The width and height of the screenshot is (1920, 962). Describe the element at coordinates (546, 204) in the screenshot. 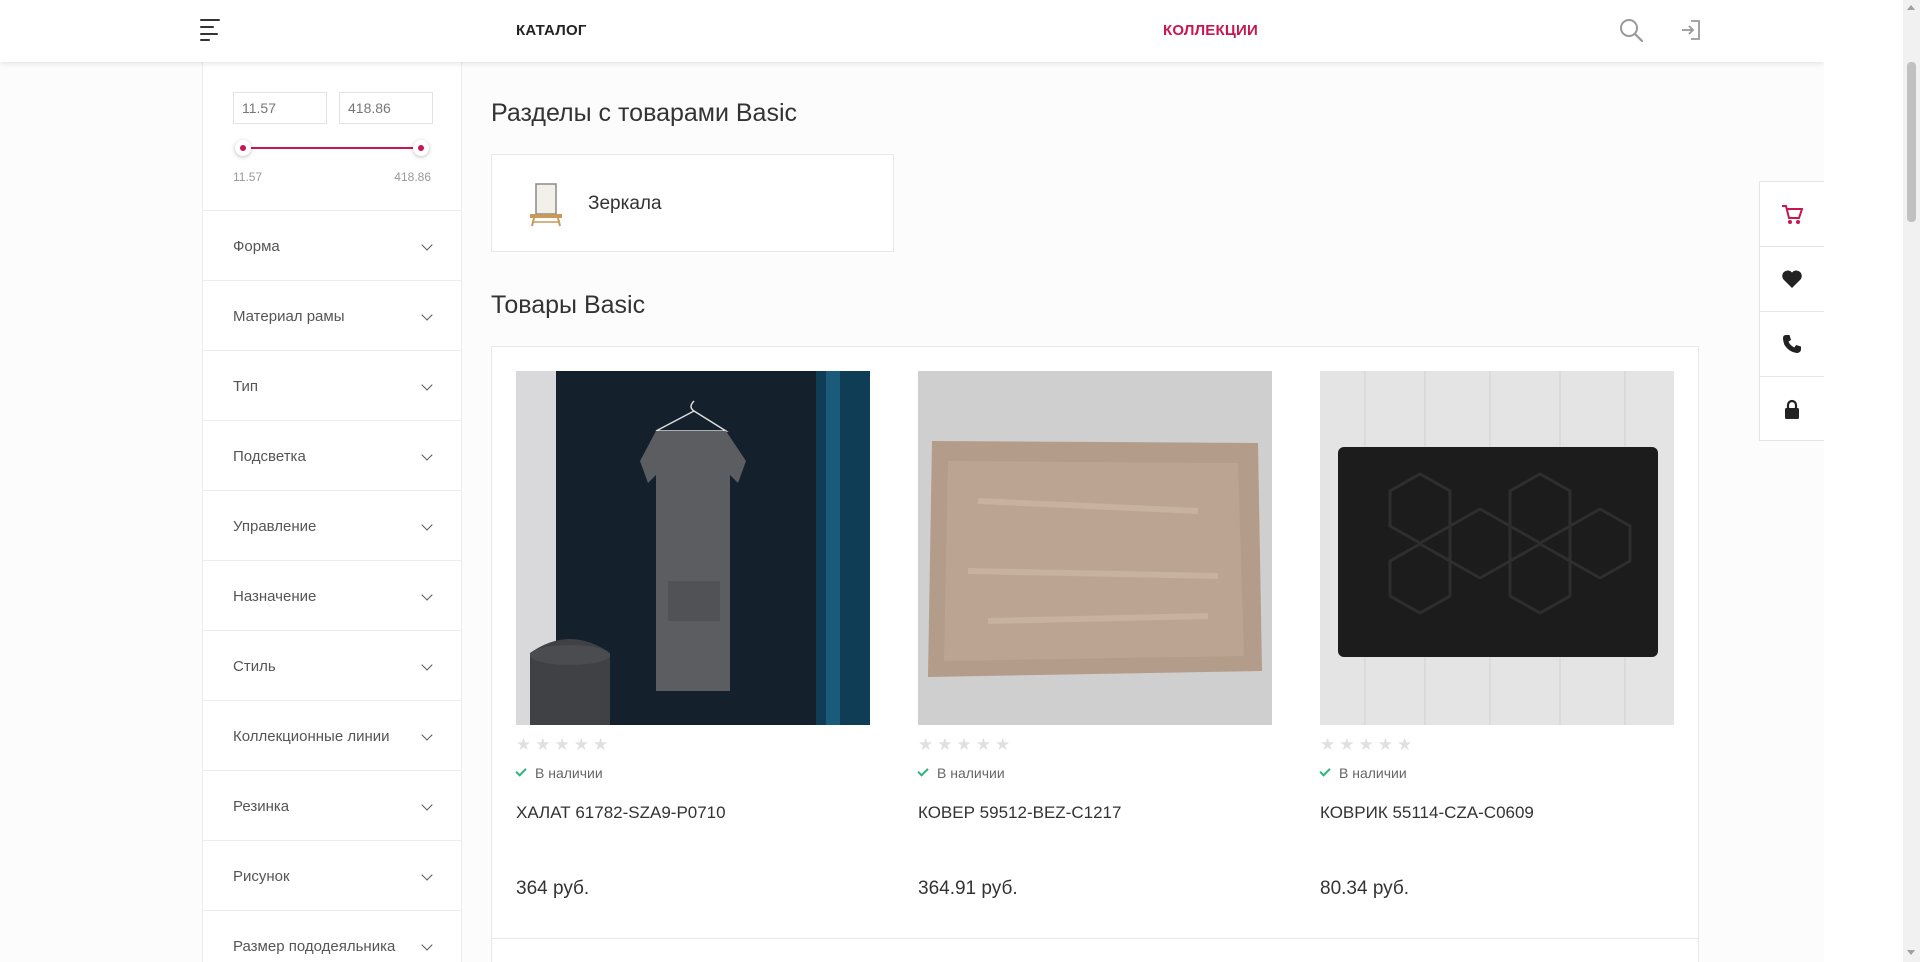

I see `mirror-thumbnail` at that location.